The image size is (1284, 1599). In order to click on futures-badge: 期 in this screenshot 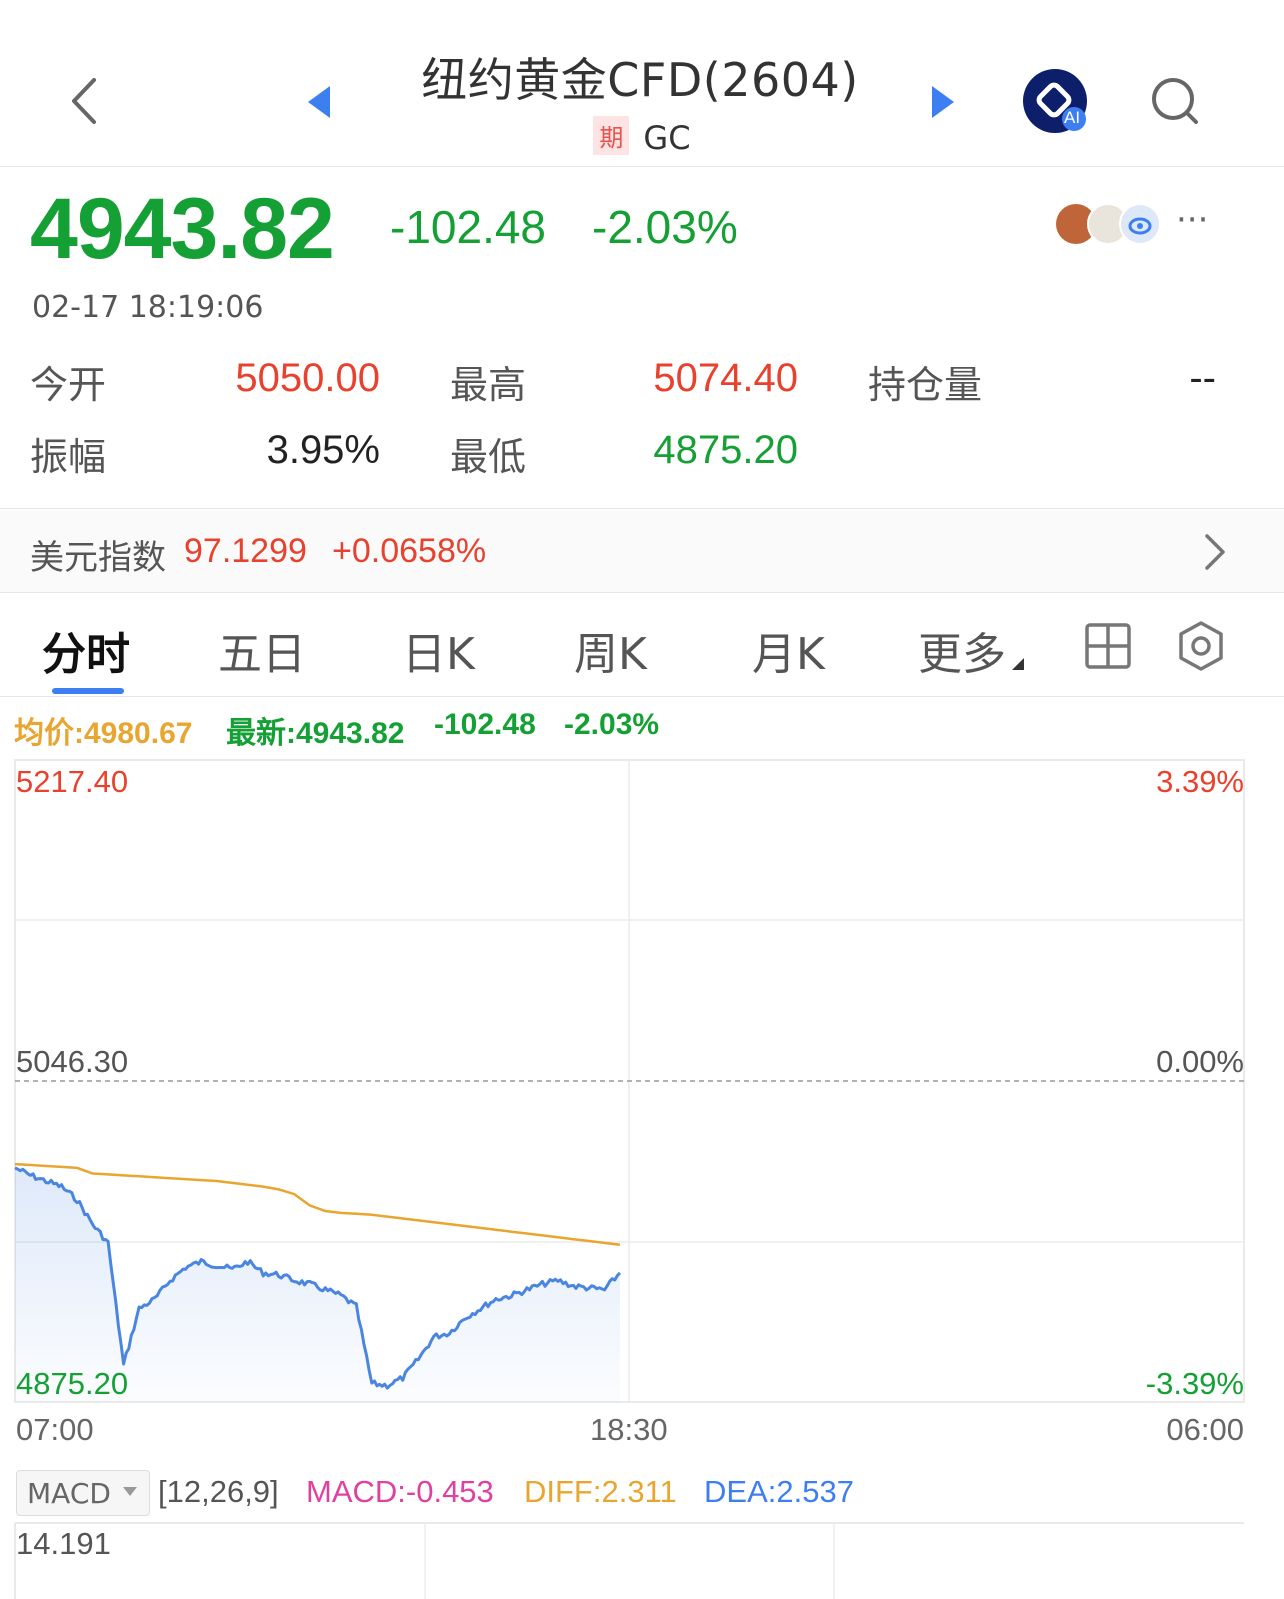, I will do `click(611, 135)`.